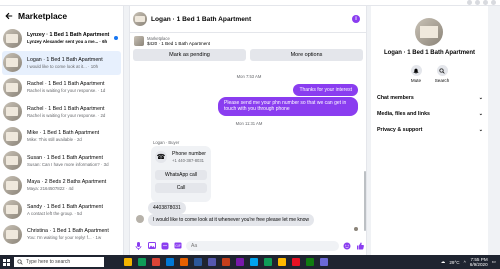 The height and width of the screenshot is (269, 500). I want to click on firefox-icon, so click(184, 262).